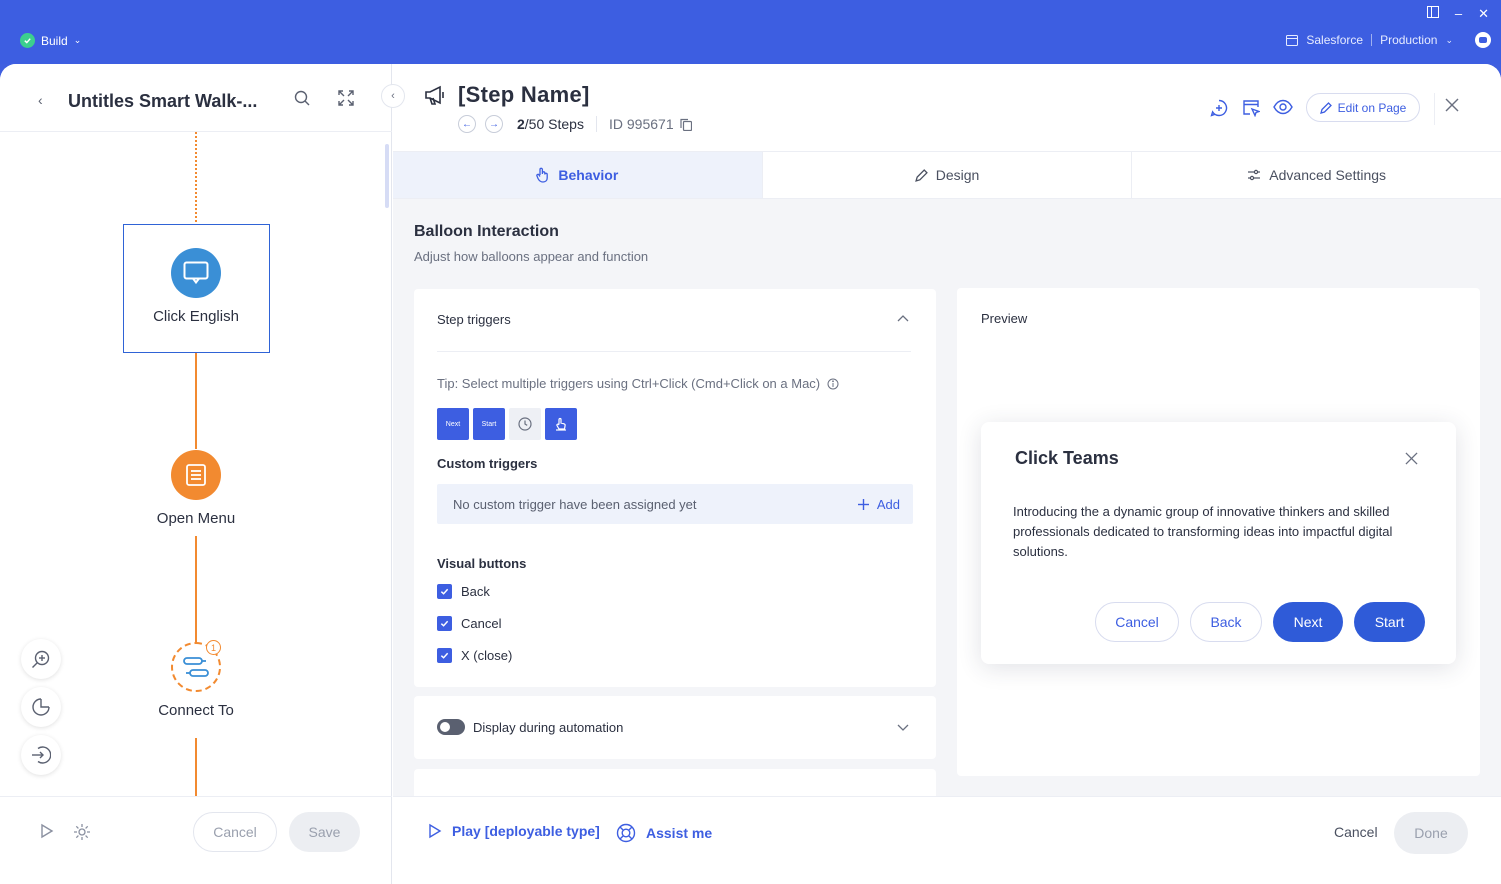  Describe the element at coordinates (196, 767) in the screenshot. I see `connector-line` at that location.